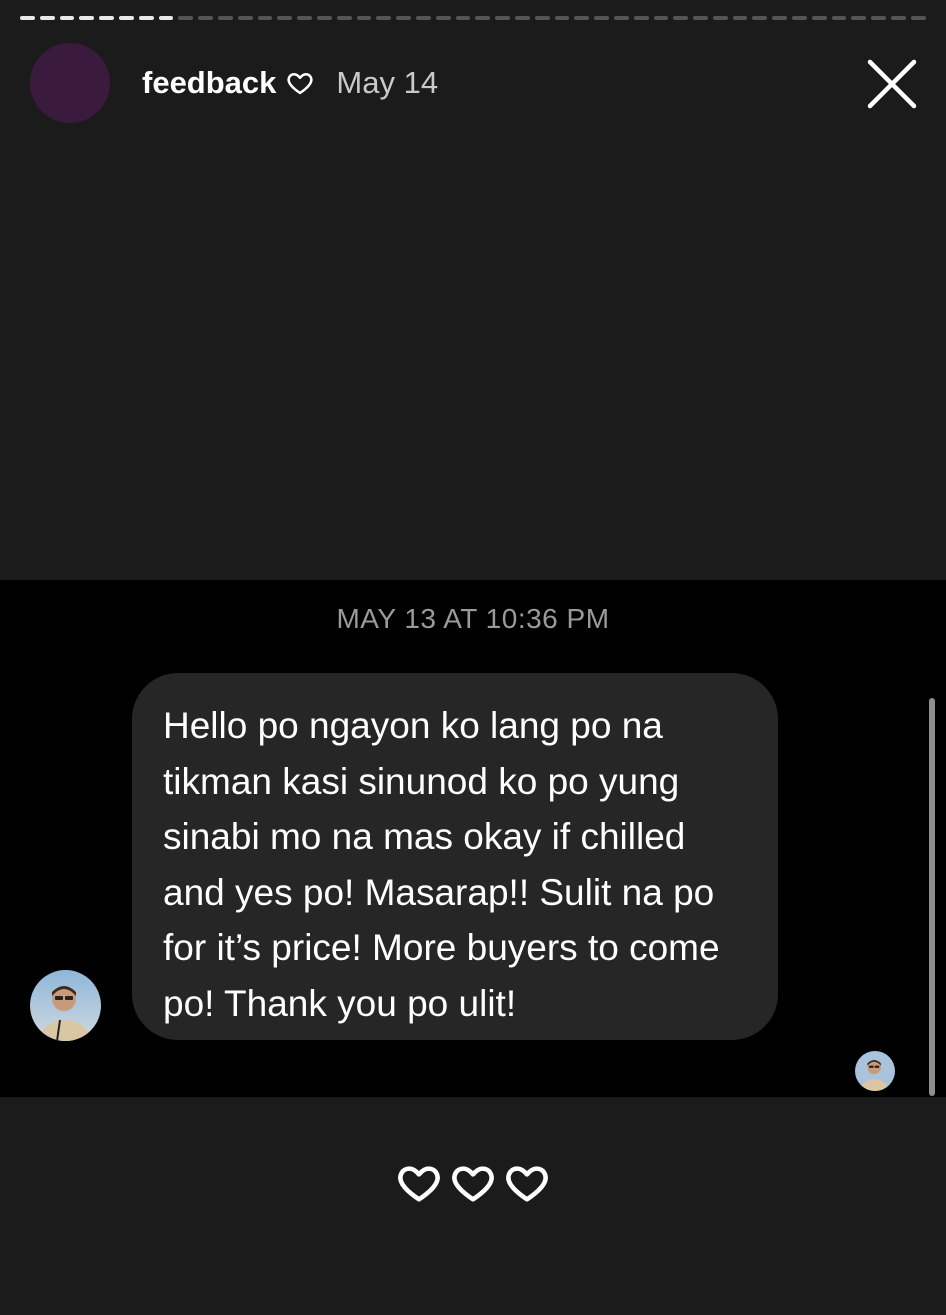 The height and width of the screenshot is (1315, 946). I want to click on story-date: May 14, so click(387, 82).